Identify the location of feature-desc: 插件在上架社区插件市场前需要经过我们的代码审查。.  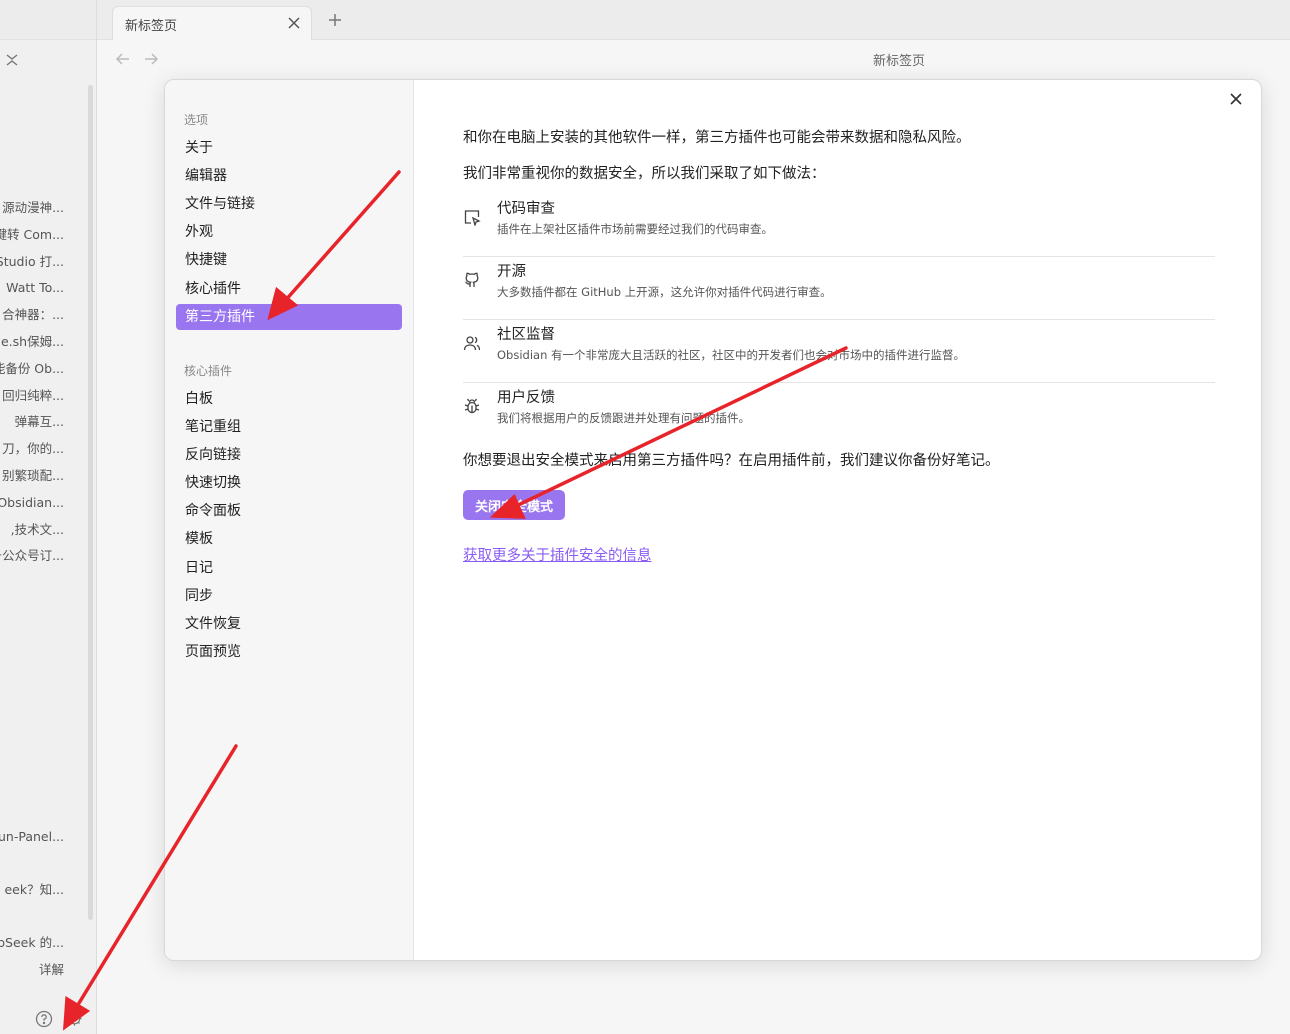
(635, 229).